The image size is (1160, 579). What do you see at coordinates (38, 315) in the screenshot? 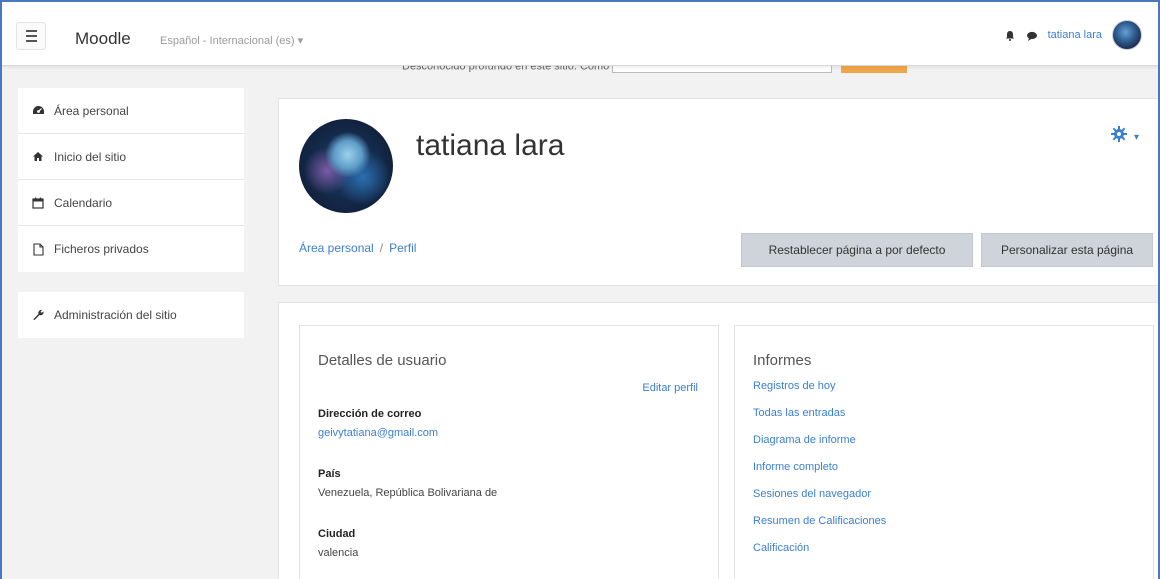
I see `wrench-icon` at bounding box center [38, 315].